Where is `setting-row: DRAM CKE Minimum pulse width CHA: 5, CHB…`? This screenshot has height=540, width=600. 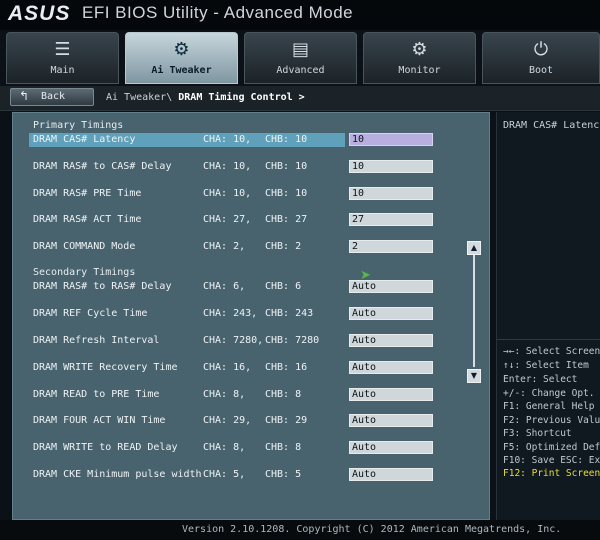
setting-row: DRAM CKE Minimum pulse width CHA: 5, CHB… is located at coordinates (187, 475).